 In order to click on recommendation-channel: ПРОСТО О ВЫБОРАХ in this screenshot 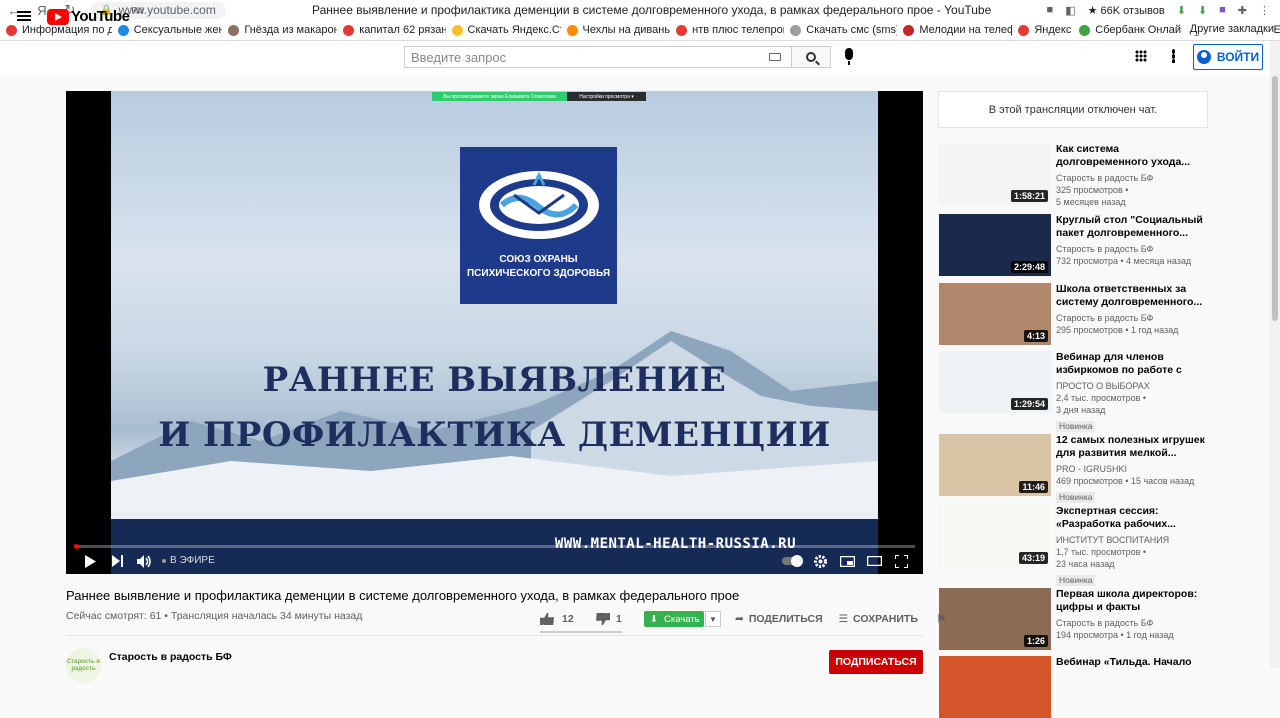, I will do `click(1131, 386)`.